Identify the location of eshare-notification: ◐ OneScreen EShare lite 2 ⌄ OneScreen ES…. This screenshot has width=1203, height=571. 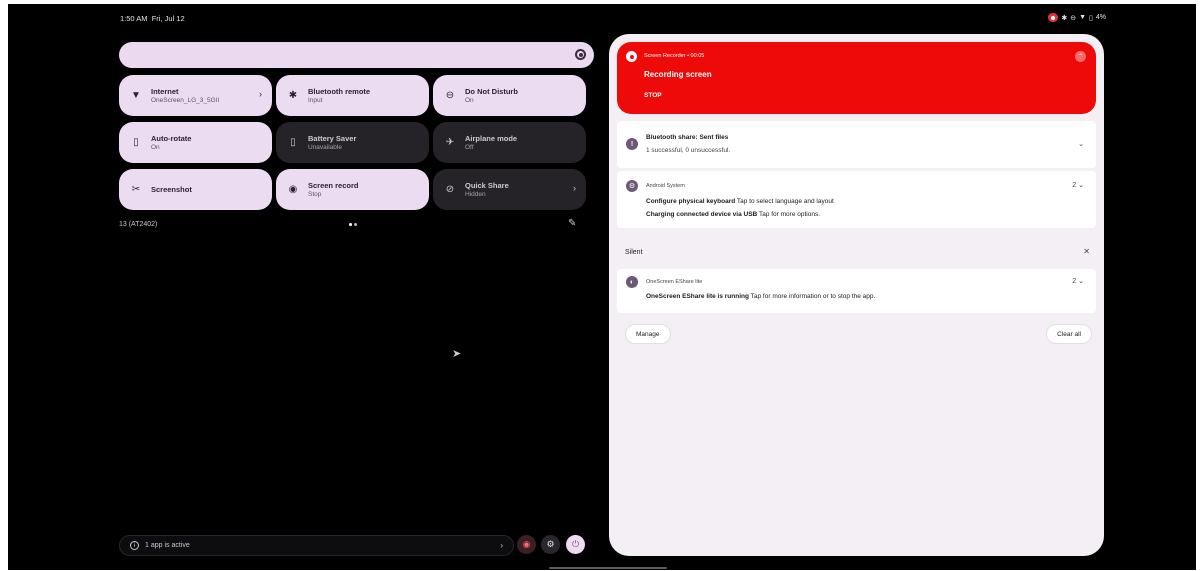
(856, 291).